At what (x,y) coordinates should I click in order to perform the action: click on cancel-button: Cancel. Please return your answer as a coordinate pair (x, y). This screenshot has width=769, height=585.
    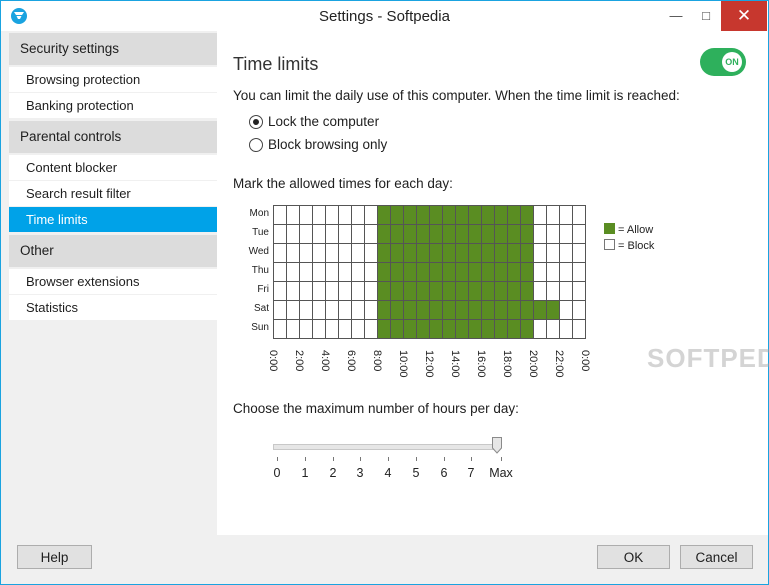
    Looking at the image, I should click on (716, 557).